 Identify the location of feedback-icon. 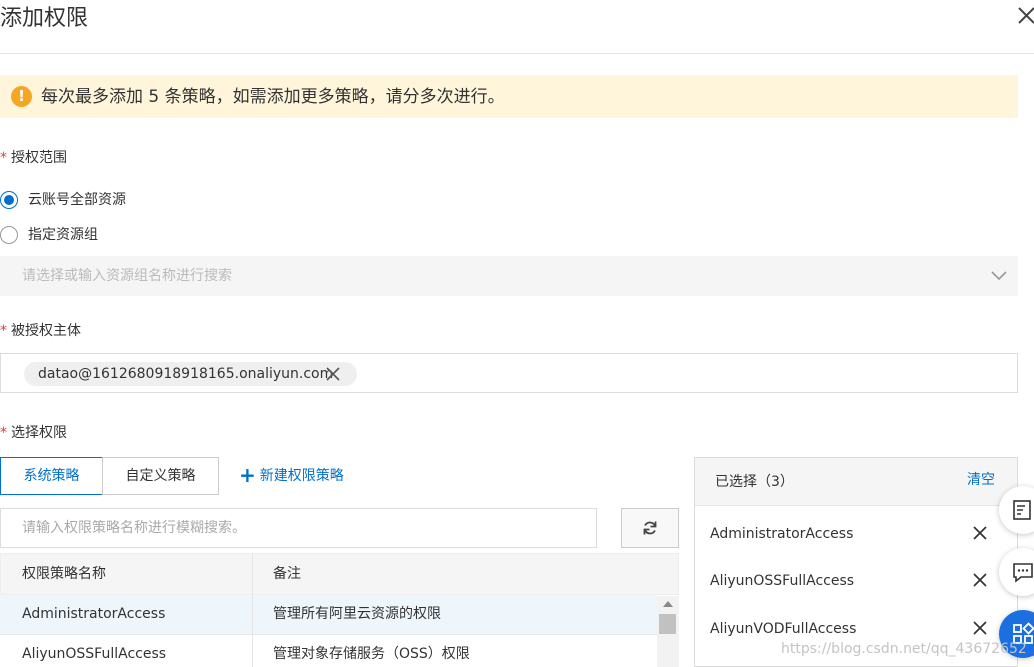
(1022, 510).